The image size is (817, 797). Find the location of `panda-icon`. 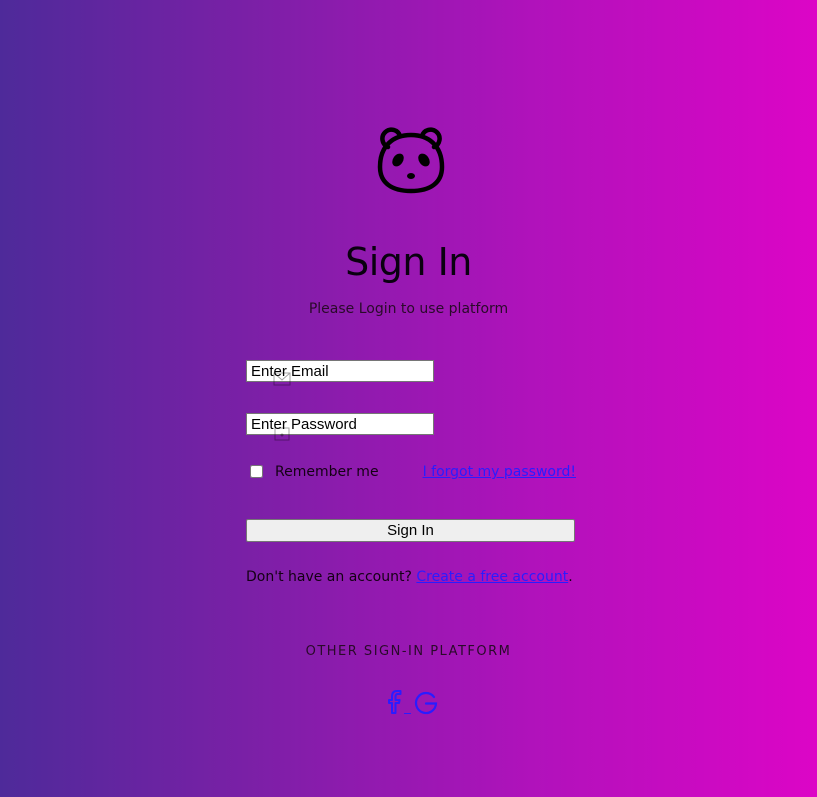

panda-icon is located at coordinates (411, 160).